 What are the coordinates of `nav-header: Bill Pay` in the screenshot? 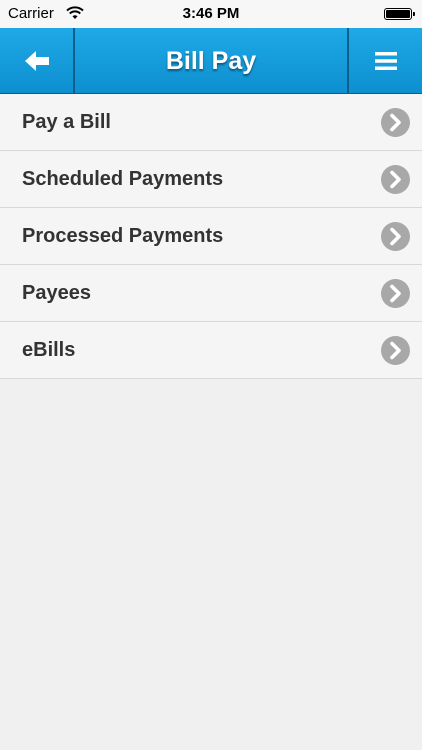 It's located at (211, 61).